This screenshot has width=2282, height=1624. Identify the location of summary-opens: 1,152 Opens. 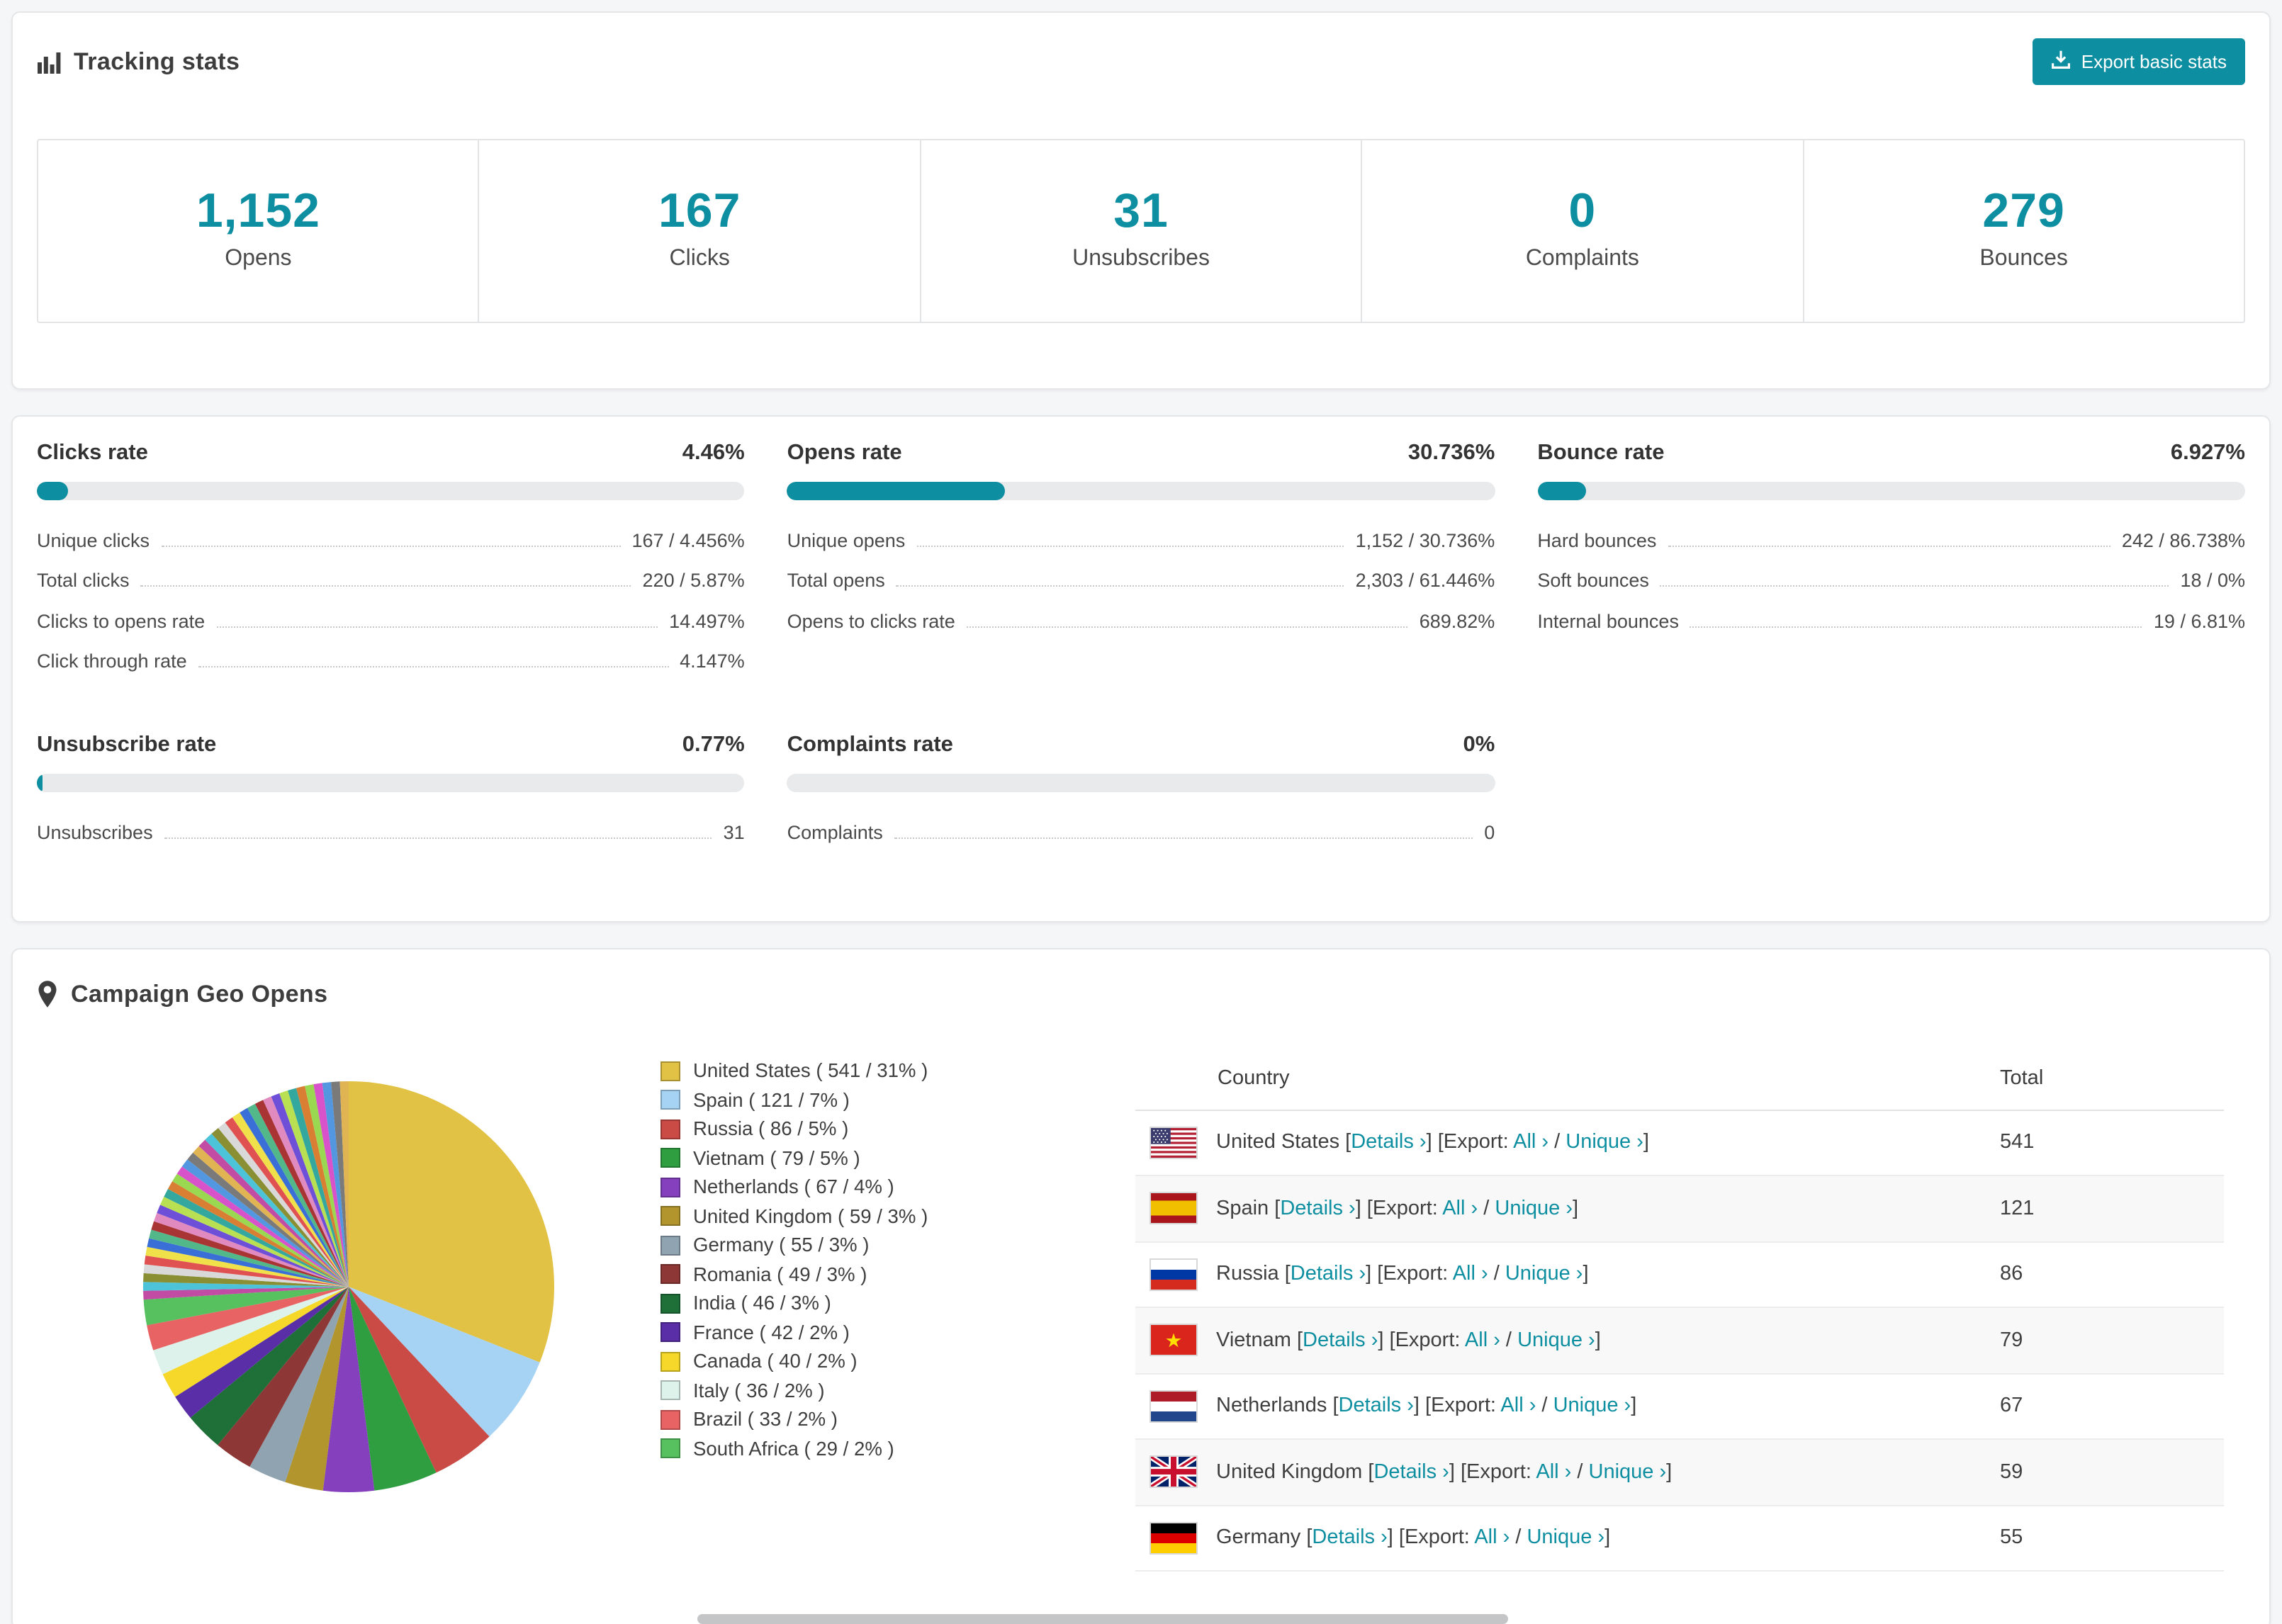
(258, 231).